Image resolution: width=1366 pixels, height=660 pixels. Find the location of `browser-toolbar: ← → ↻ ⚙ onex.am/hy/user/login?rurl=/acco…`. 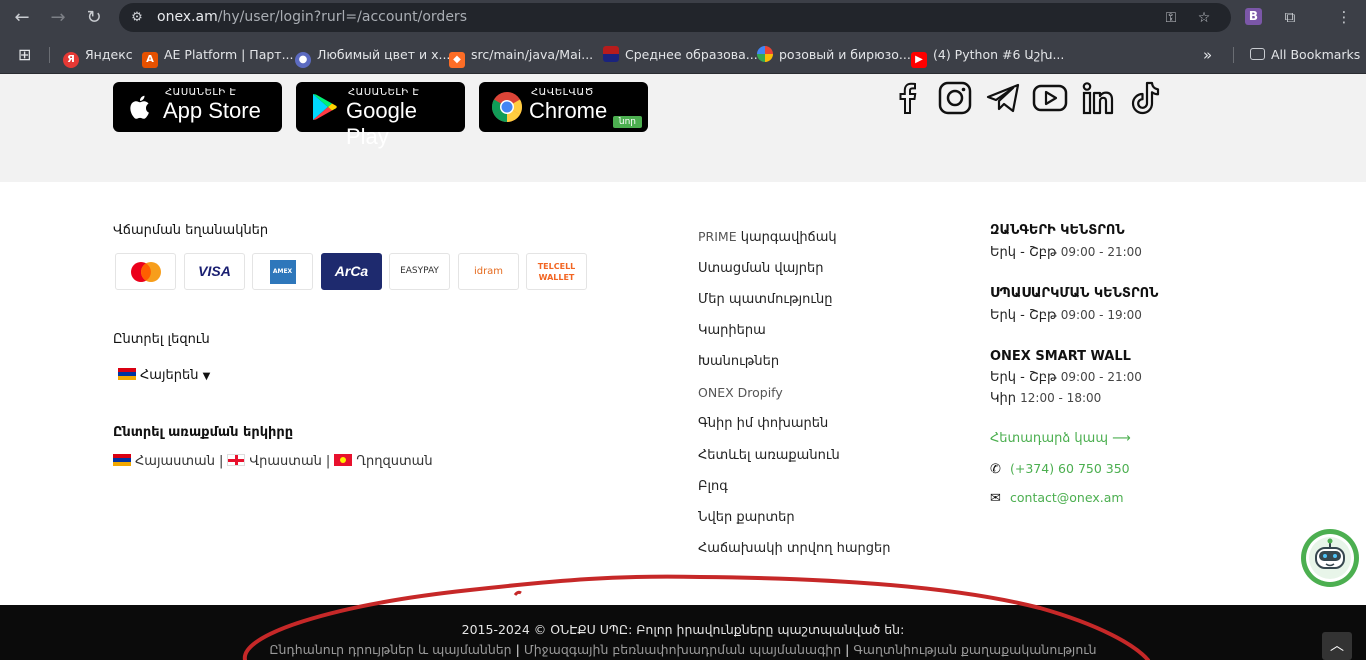

browser-toolbar: ← → ↻ ⚙ onex.am/hy/user/login?rurl=/acco… is located at coordinates (683, 17).